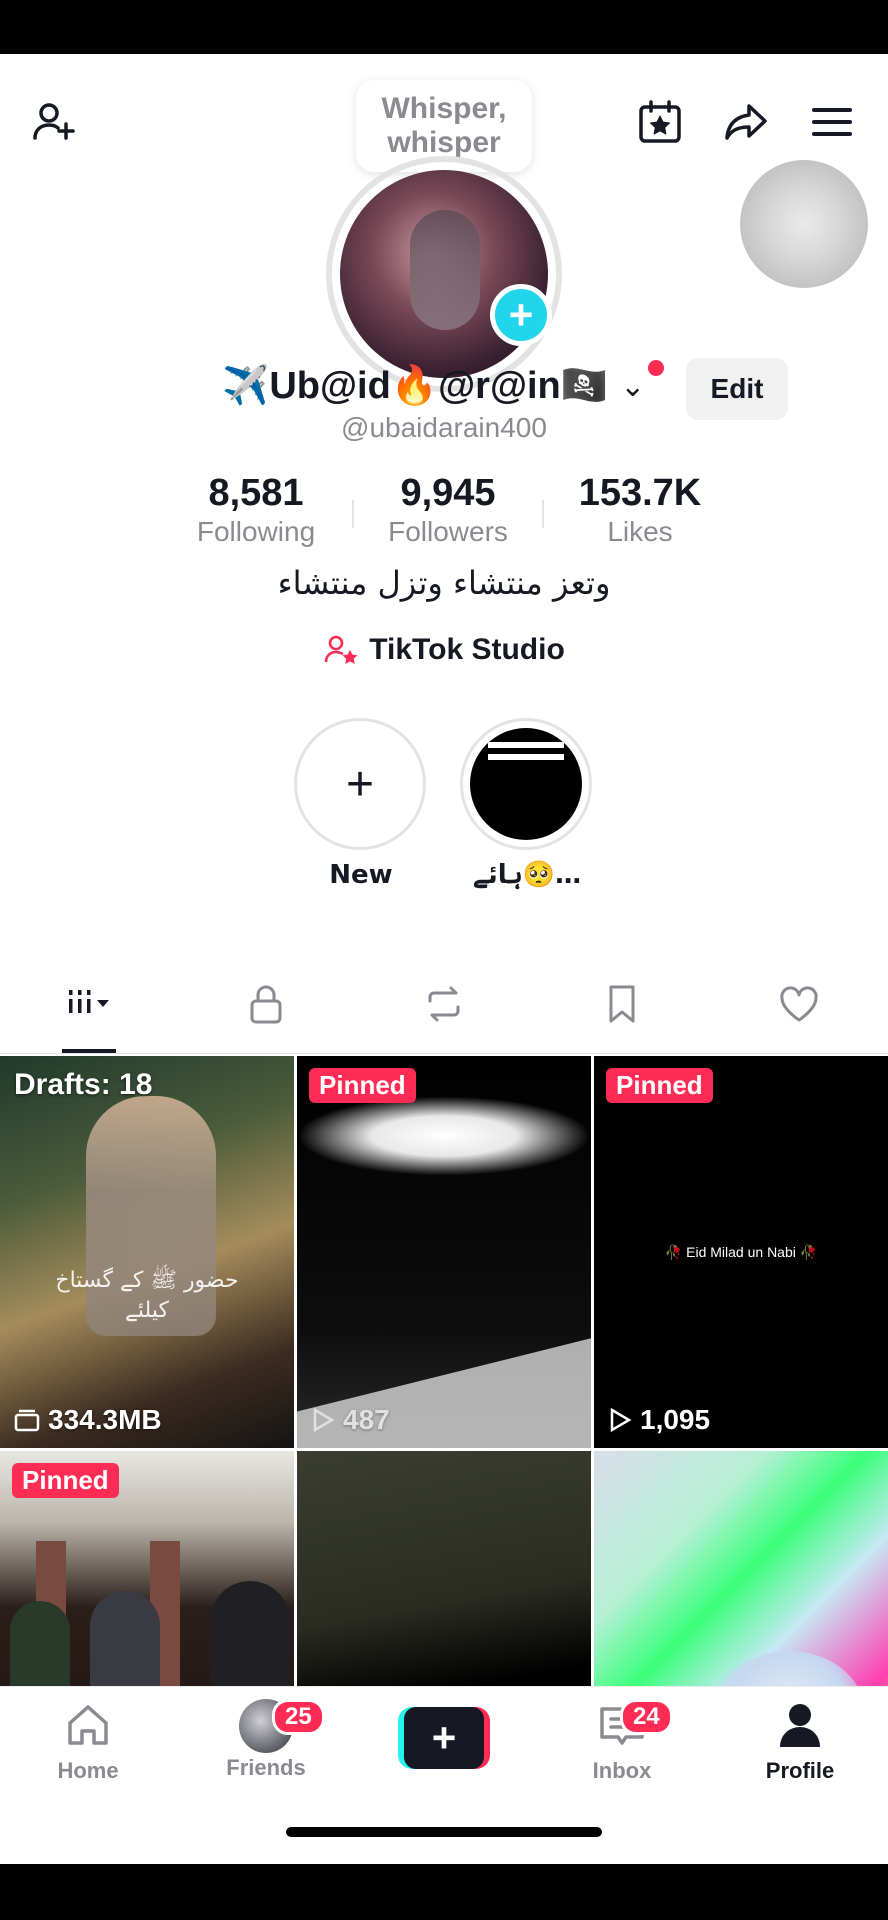  I want to click on stat-followers: 9,945 Followers, so click(448, 517).